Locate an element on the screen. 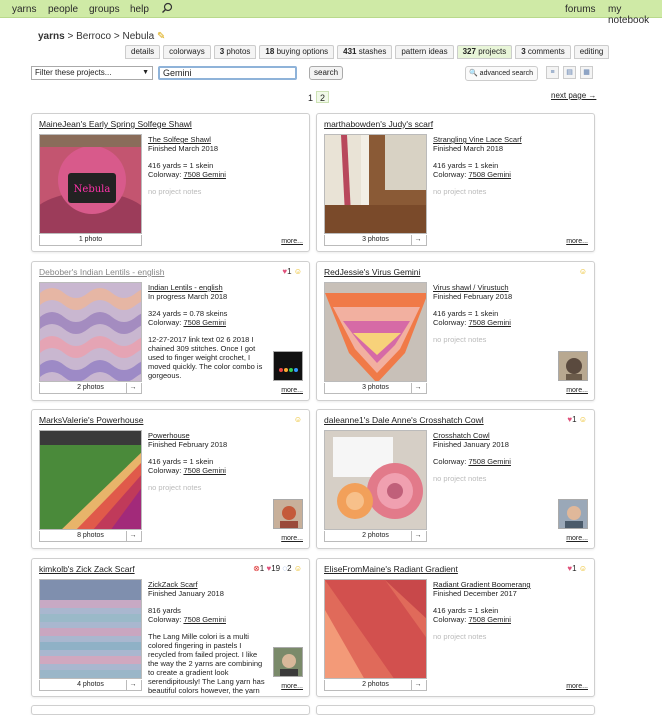 This screenshot has height=715, width=662. tab-stashes: 431 stashes is located at coordinates (365, 52).